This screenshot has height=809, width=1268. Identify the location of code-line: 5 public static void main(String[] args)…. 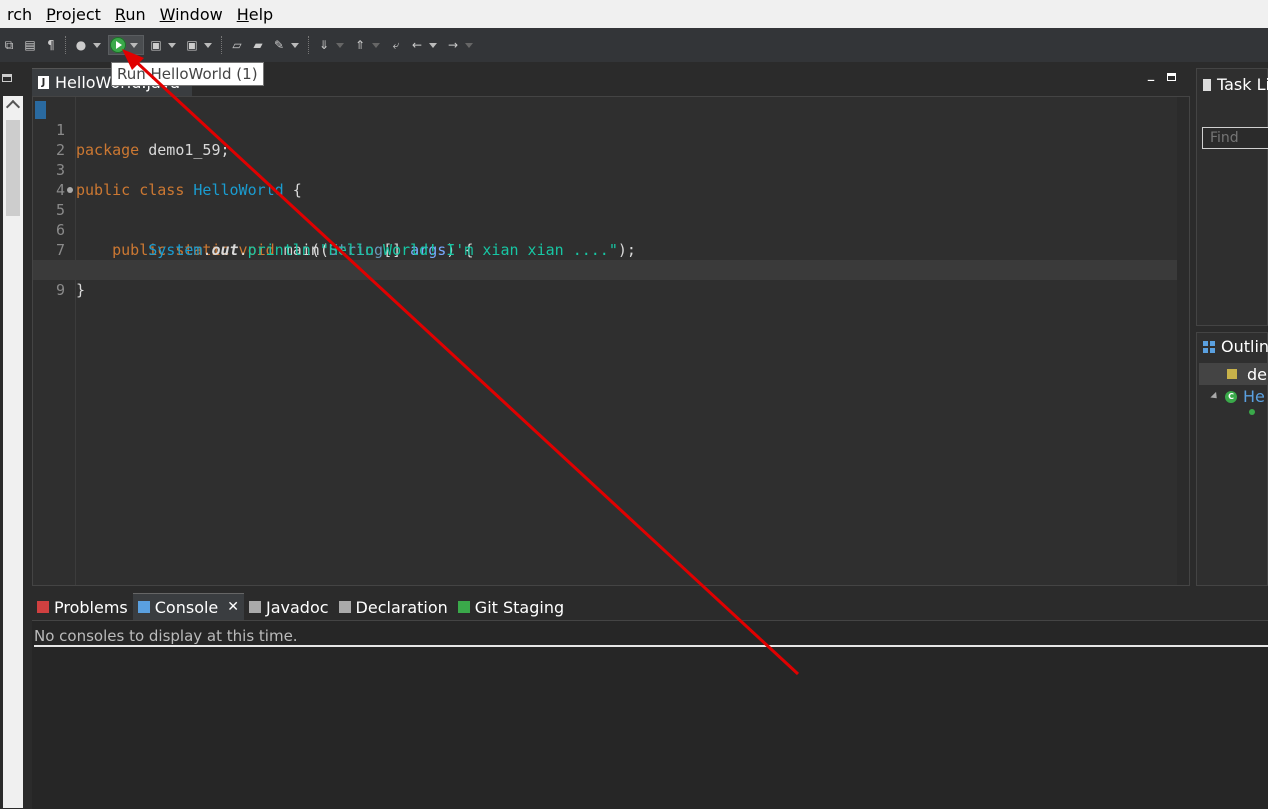
(605, 219).